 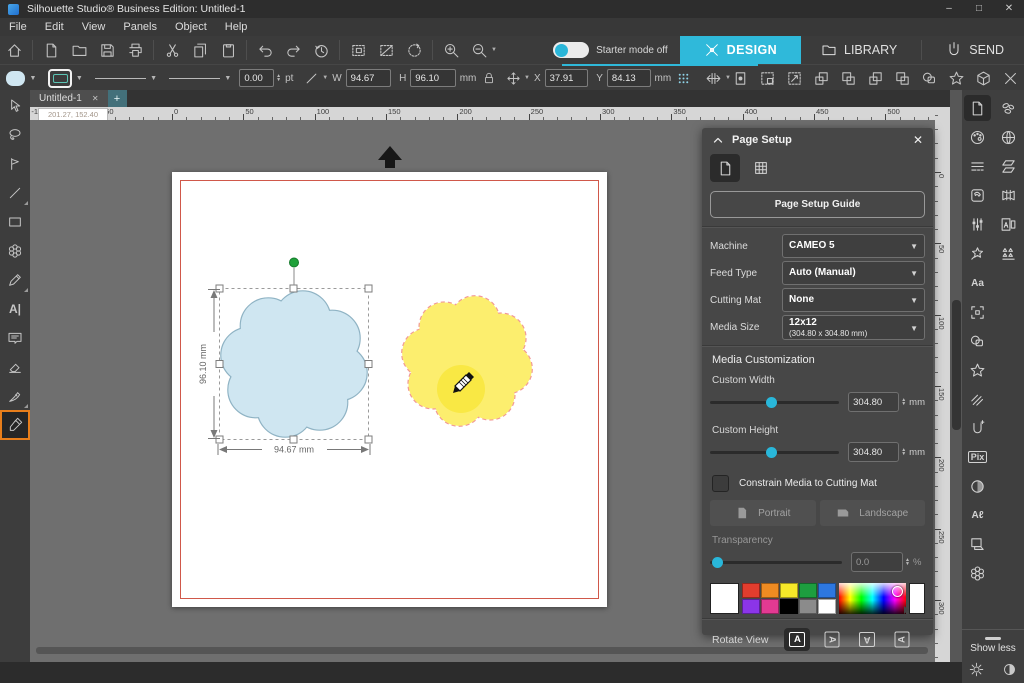 I want to click on text-tool: A|, so click(x=15, y=309).